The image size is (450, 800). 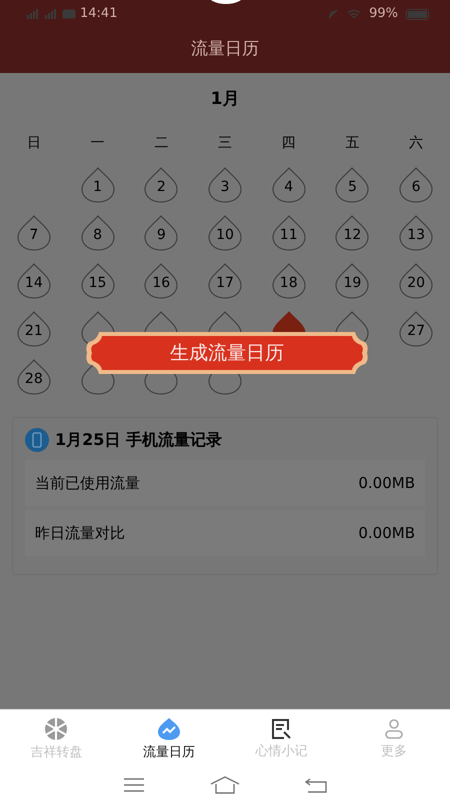 What do you see at coordinates (225, 49) in the screenshot?
I see `page-title: 流量日历` at bounding box center [225, 49].